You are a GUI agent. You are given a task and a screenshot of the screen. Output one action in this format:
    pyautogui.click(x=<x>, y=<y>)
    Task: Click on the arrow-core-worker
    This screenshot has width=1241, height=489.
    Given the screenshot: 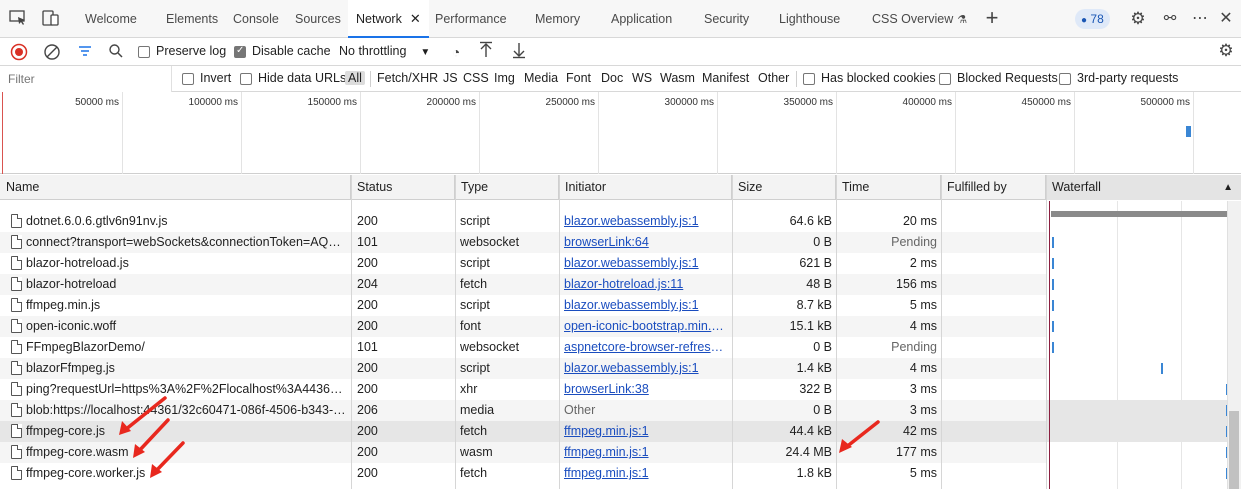 What is the action you would take?
    pyautogui.click(x=169, y=457)
    